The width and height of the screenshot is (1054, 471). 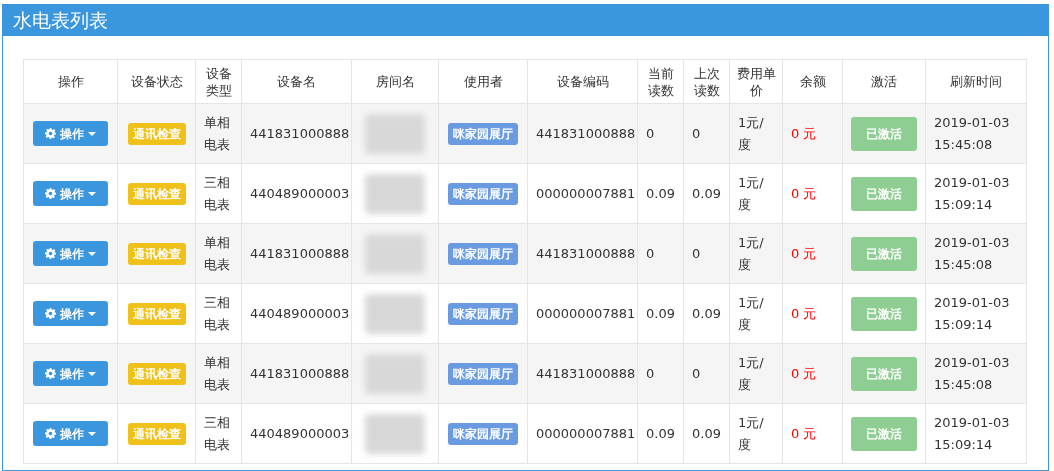 I want to click on column-header: 当前读数, so click(x=660, y=81).